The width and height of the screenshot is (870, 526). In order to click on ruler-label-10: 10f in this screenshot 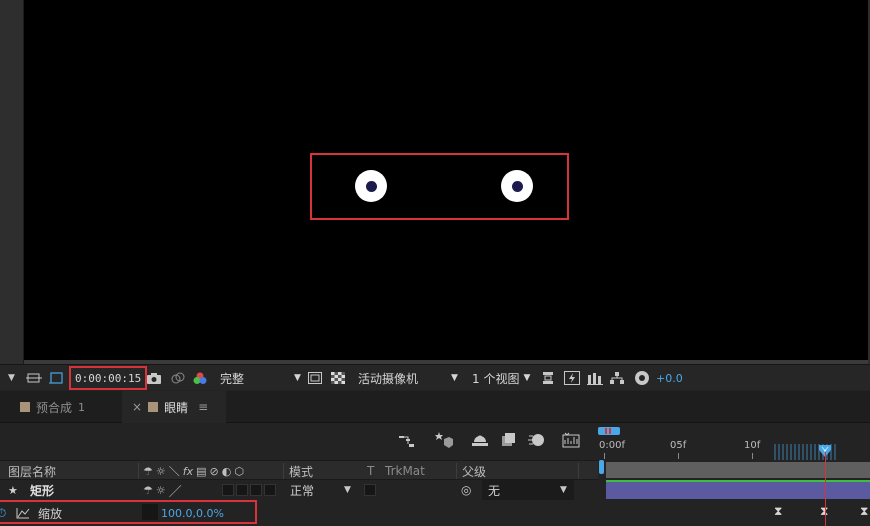, I will do `click(752, 445)`.